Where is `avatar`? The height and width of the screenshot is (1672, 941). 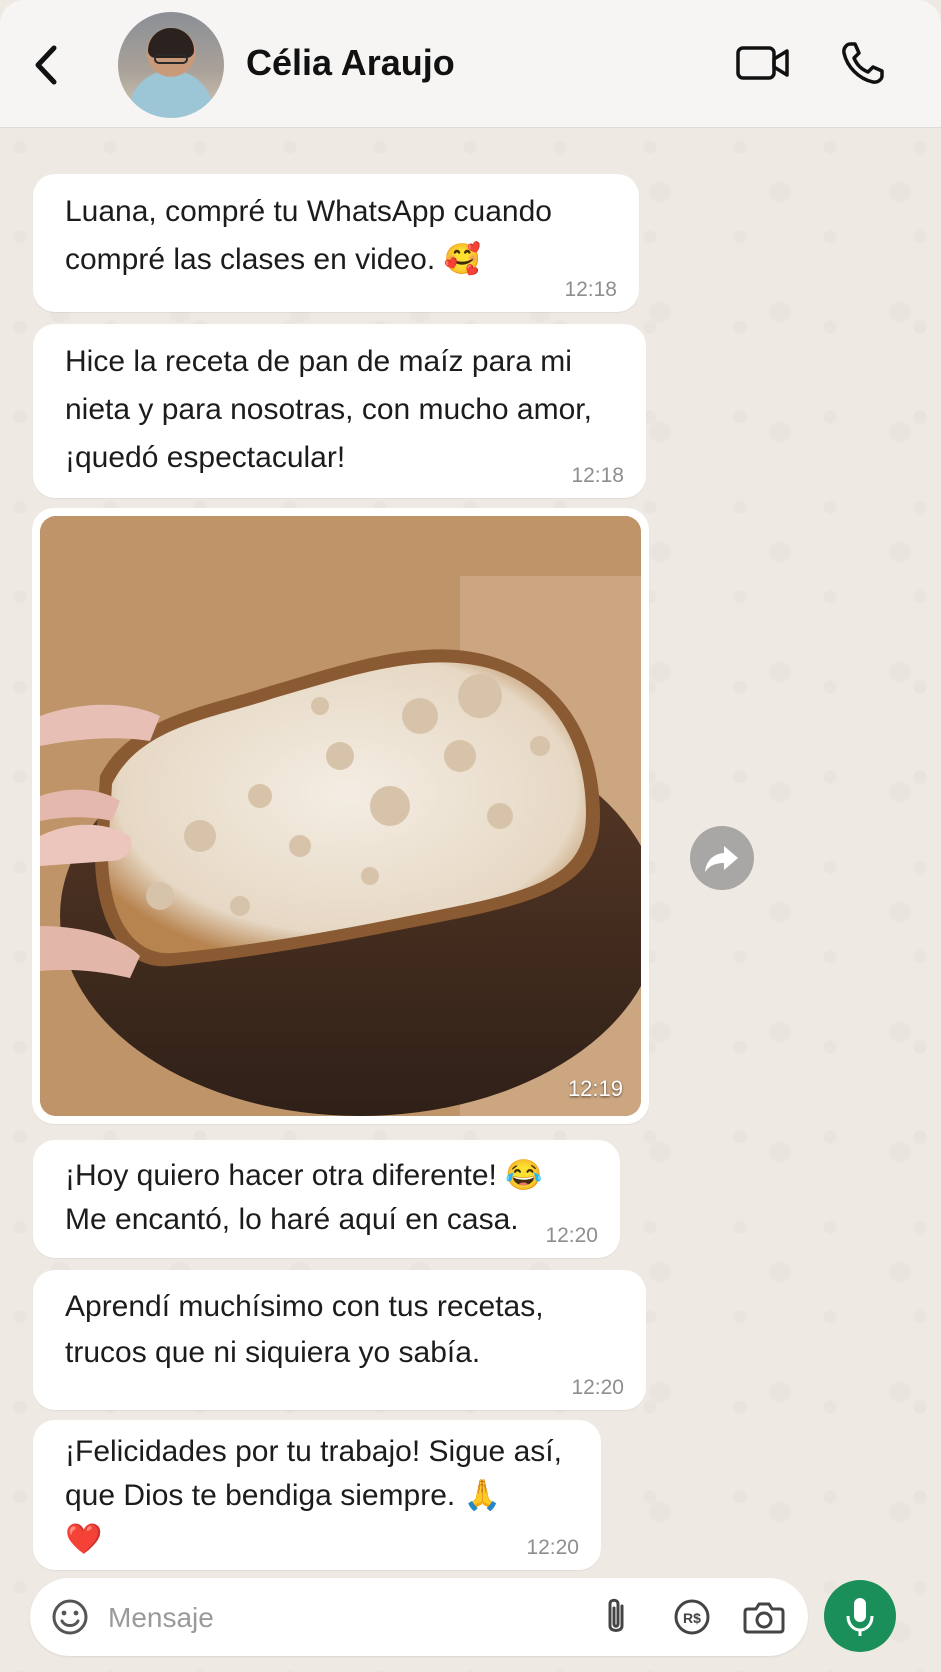 avatar is located at coordinates (171, 65).